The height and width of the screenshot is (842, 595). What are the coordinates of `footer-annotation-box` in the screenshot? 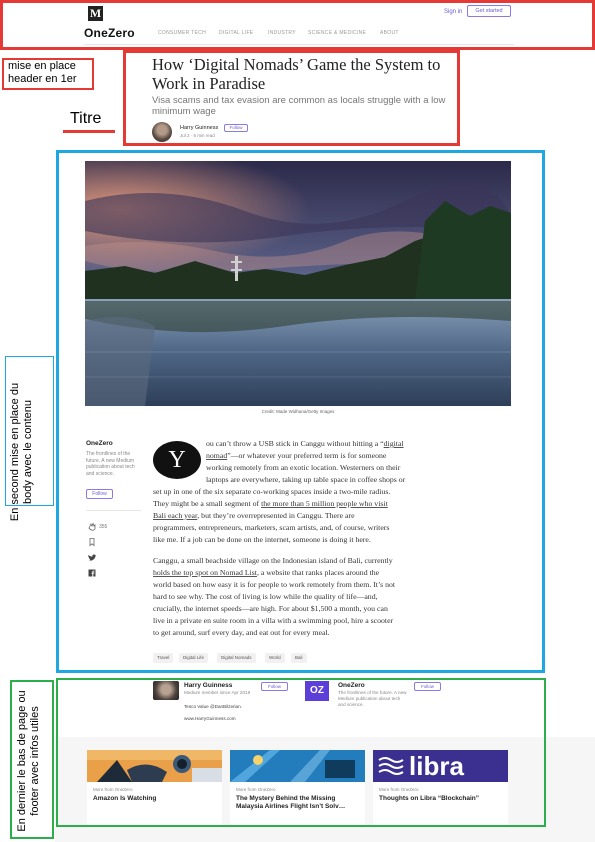 It's located at (301, 752).